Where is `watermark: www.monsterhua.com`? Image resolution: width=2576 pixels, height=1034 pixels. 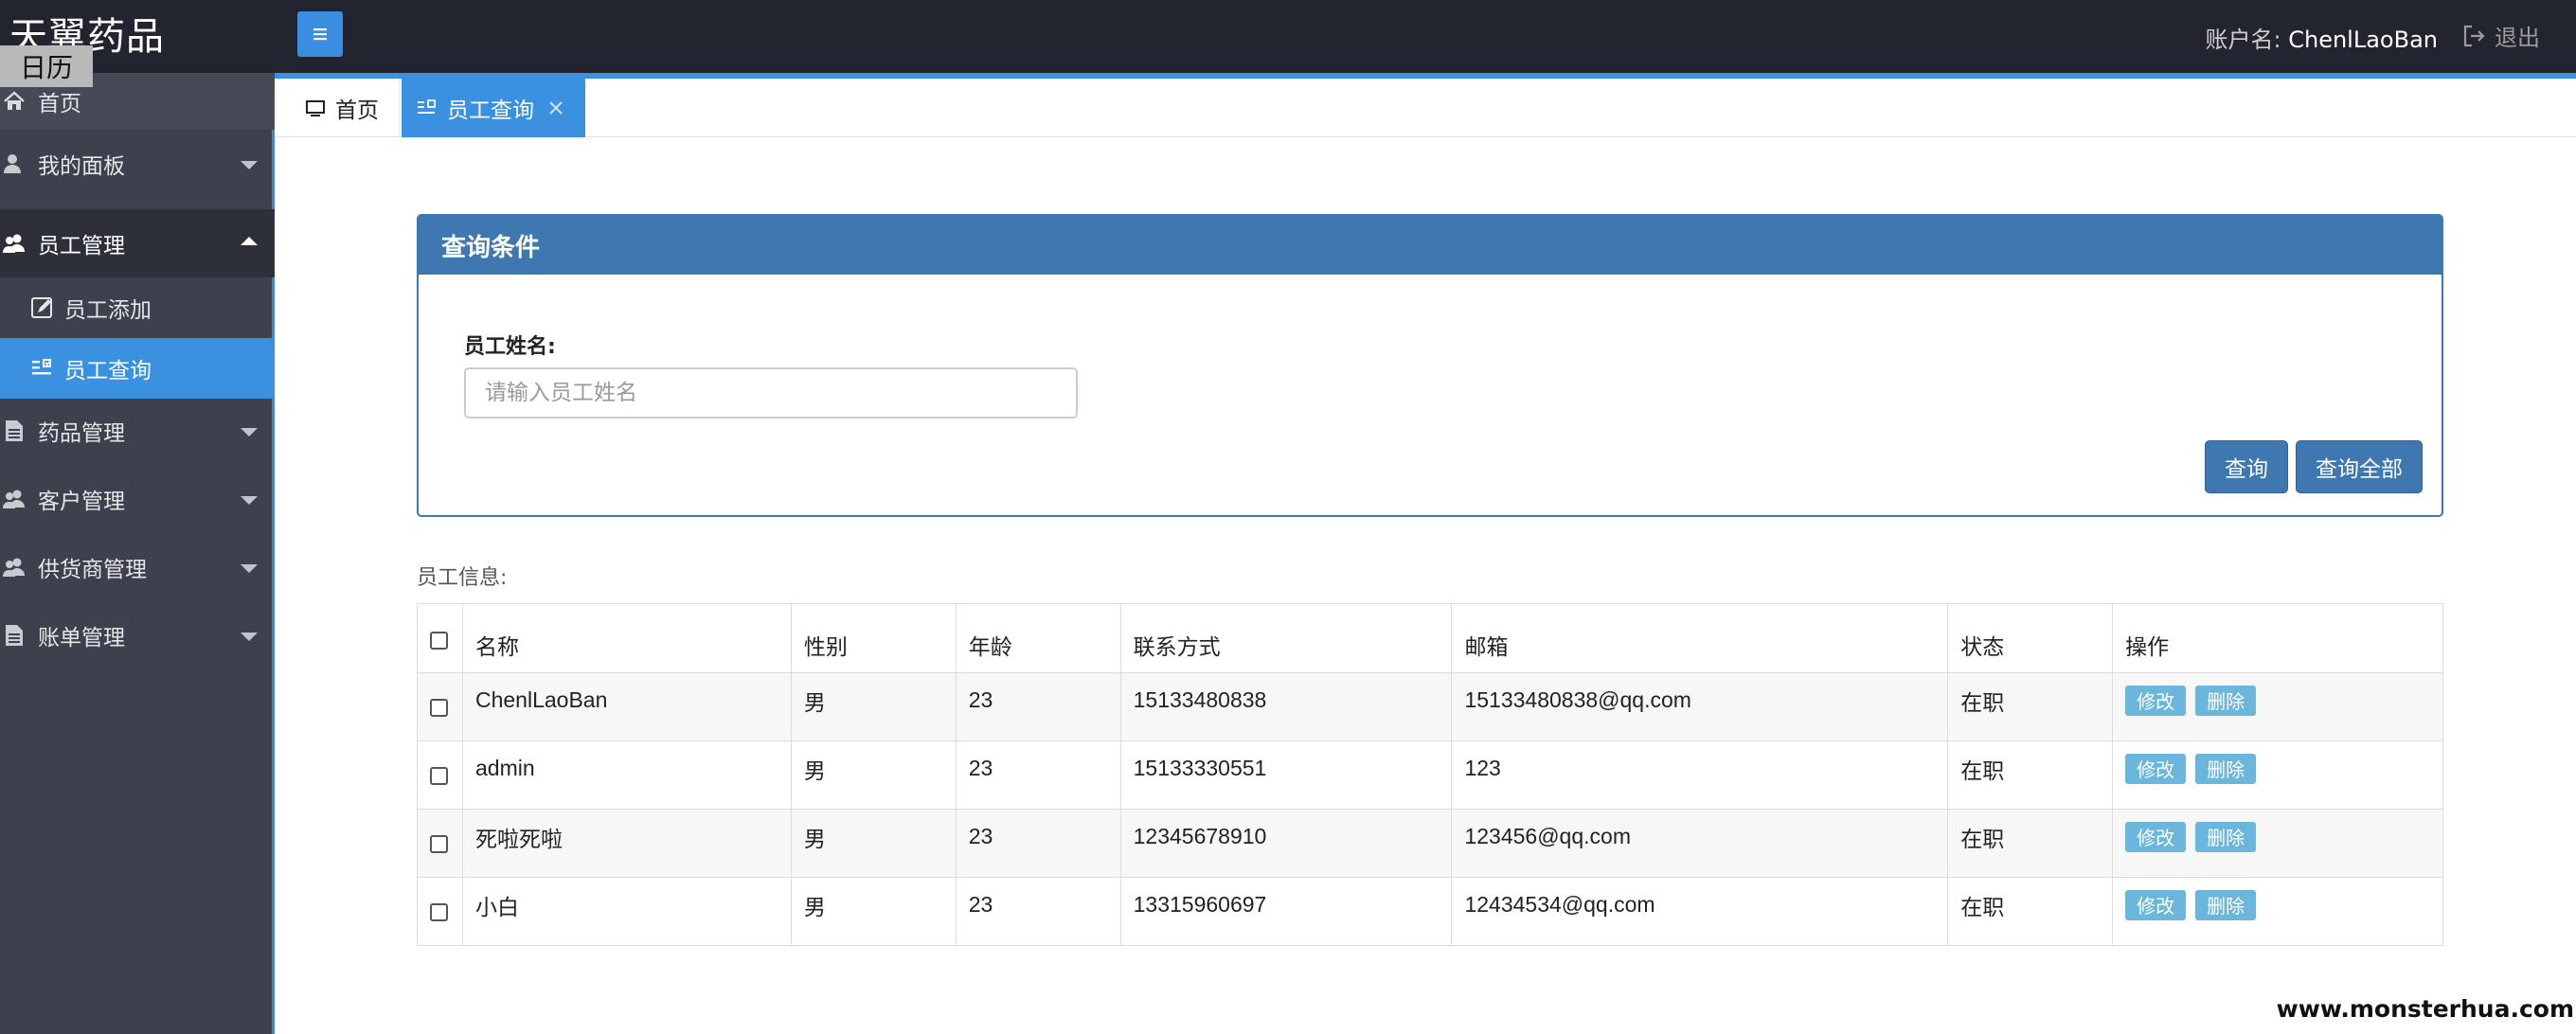
watermark: www.monsterhua.com is located at coordinates (2425, 1009).